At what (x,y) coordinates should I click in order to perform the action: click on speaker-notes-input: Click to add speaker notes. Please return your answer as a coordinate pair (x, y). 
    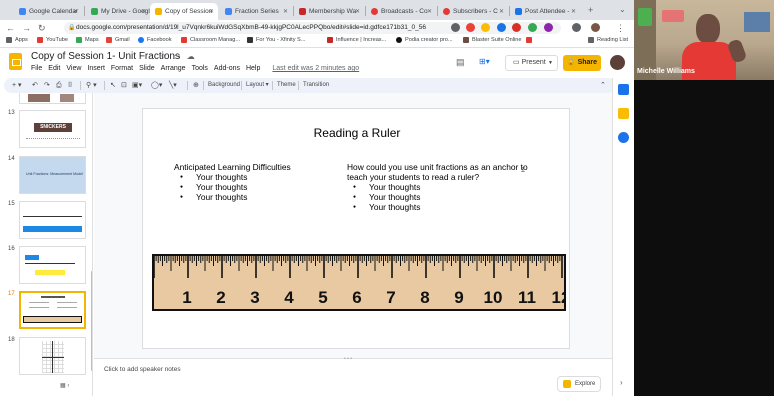
    Looking at the image, I should click on (142, 369).